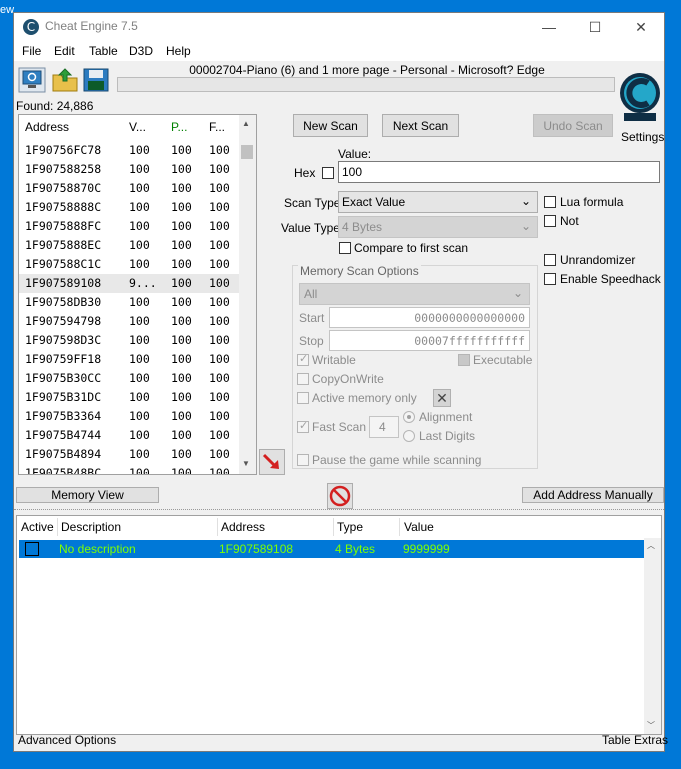  What do you see at coordinates (129, 435) in the screenshot?
I see `list-item: 1F9075B4744 100 100 100` at bounding box center [129, 435].